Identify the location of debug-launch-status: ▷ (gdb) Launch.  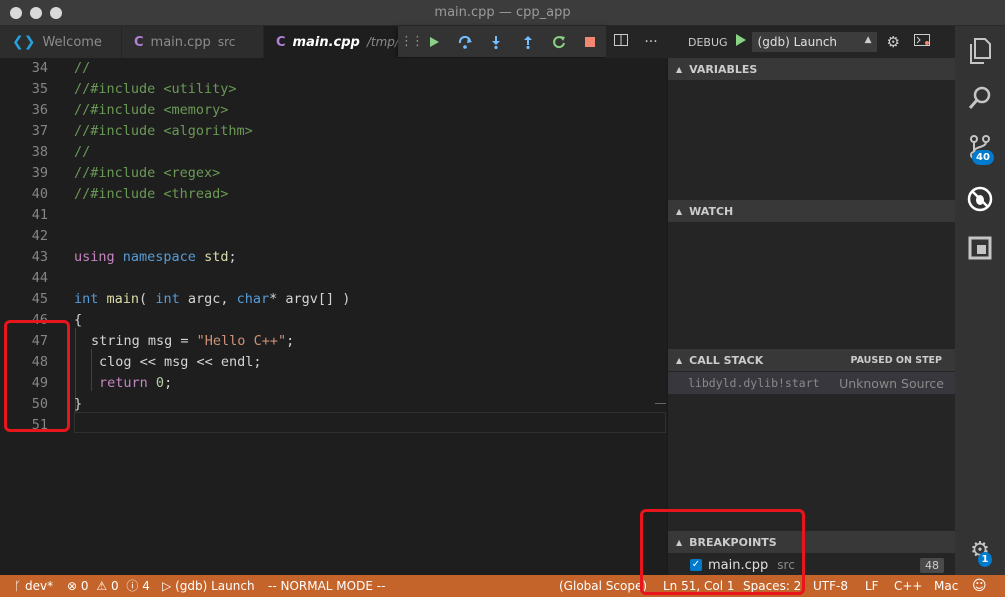
(208, 586).